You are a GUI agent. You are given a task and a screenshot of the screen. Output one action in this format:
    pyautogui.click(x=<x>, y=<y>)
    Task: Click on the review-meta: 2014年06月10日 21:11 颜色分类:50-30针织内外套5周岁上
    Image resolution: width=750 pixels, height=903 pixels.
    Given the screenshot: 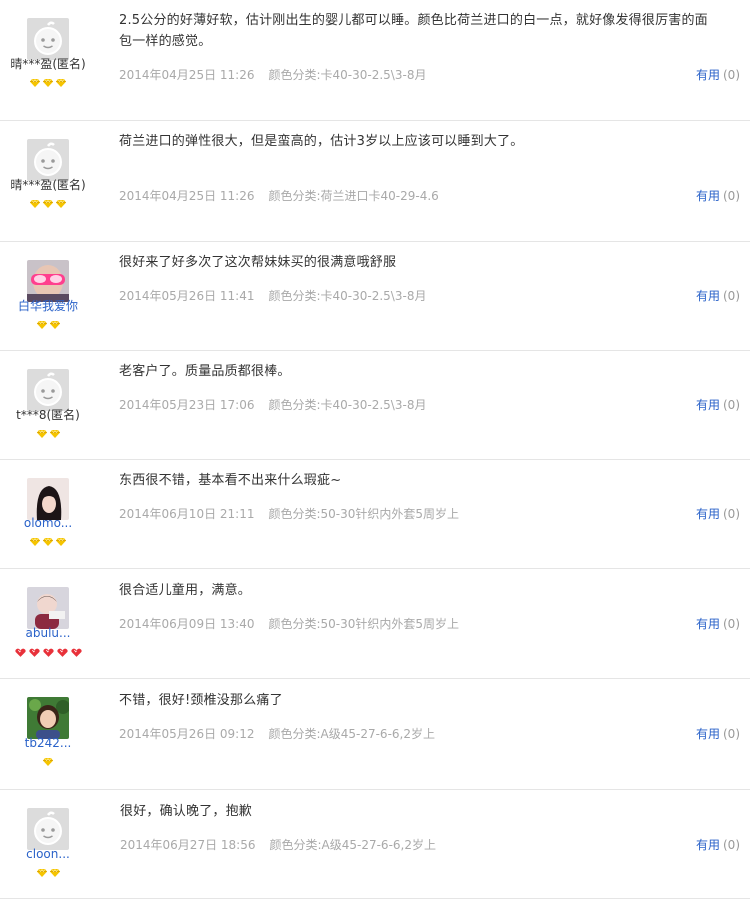 What is the action you would take?
    pyautogui.click(x=289, y=513)
    